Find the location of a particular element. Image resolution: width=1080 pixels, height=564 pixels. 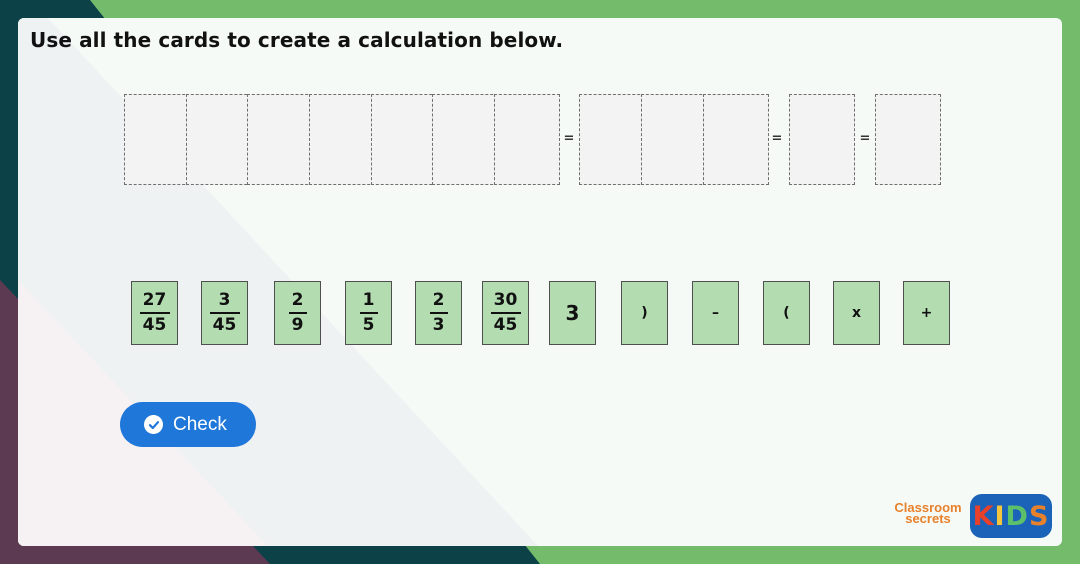

denominator: 5 is located at coordinates (368, 325).